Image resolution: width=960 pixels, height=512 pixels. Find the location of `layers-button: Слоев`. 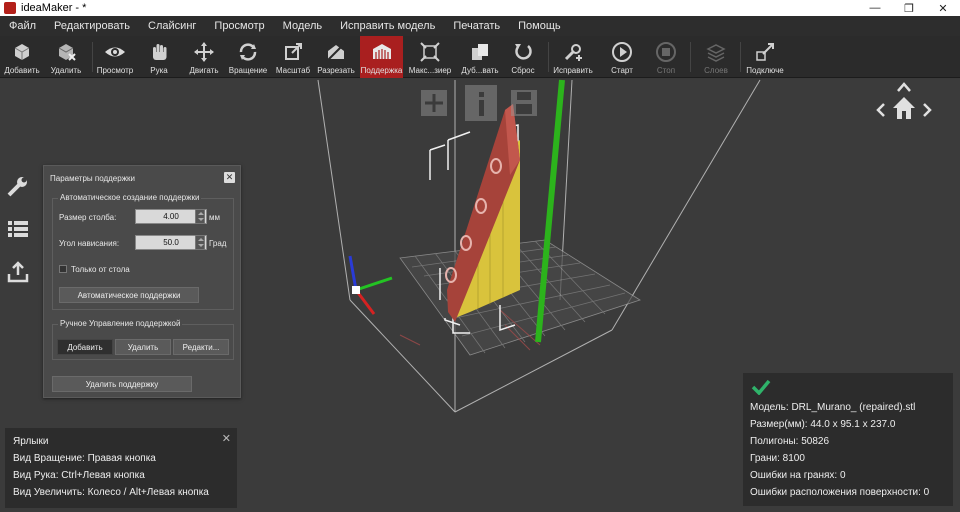

layers-button: Слоев is located at coordinates (716, 57).